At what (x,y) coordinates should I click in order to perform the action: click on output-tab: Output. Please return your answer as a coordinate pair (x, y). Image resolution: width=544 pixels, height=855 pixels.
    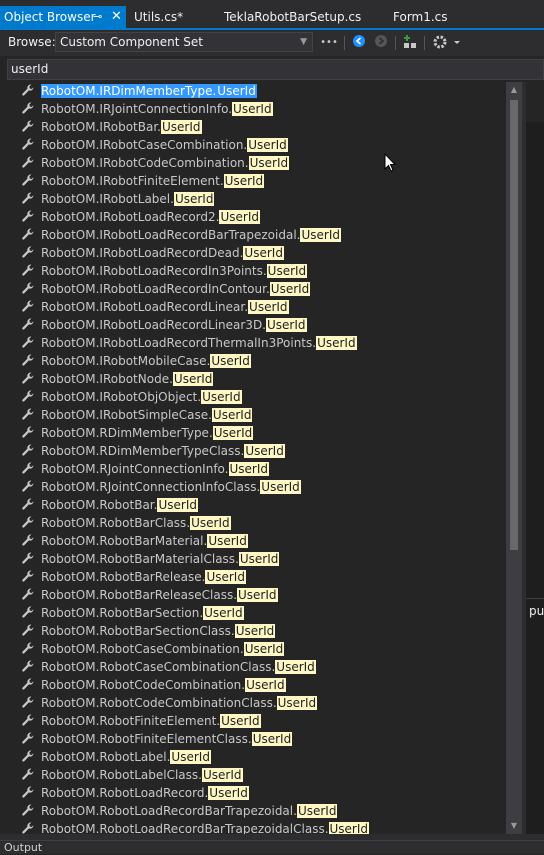
    Looking at the image, I should click on (272, 847).